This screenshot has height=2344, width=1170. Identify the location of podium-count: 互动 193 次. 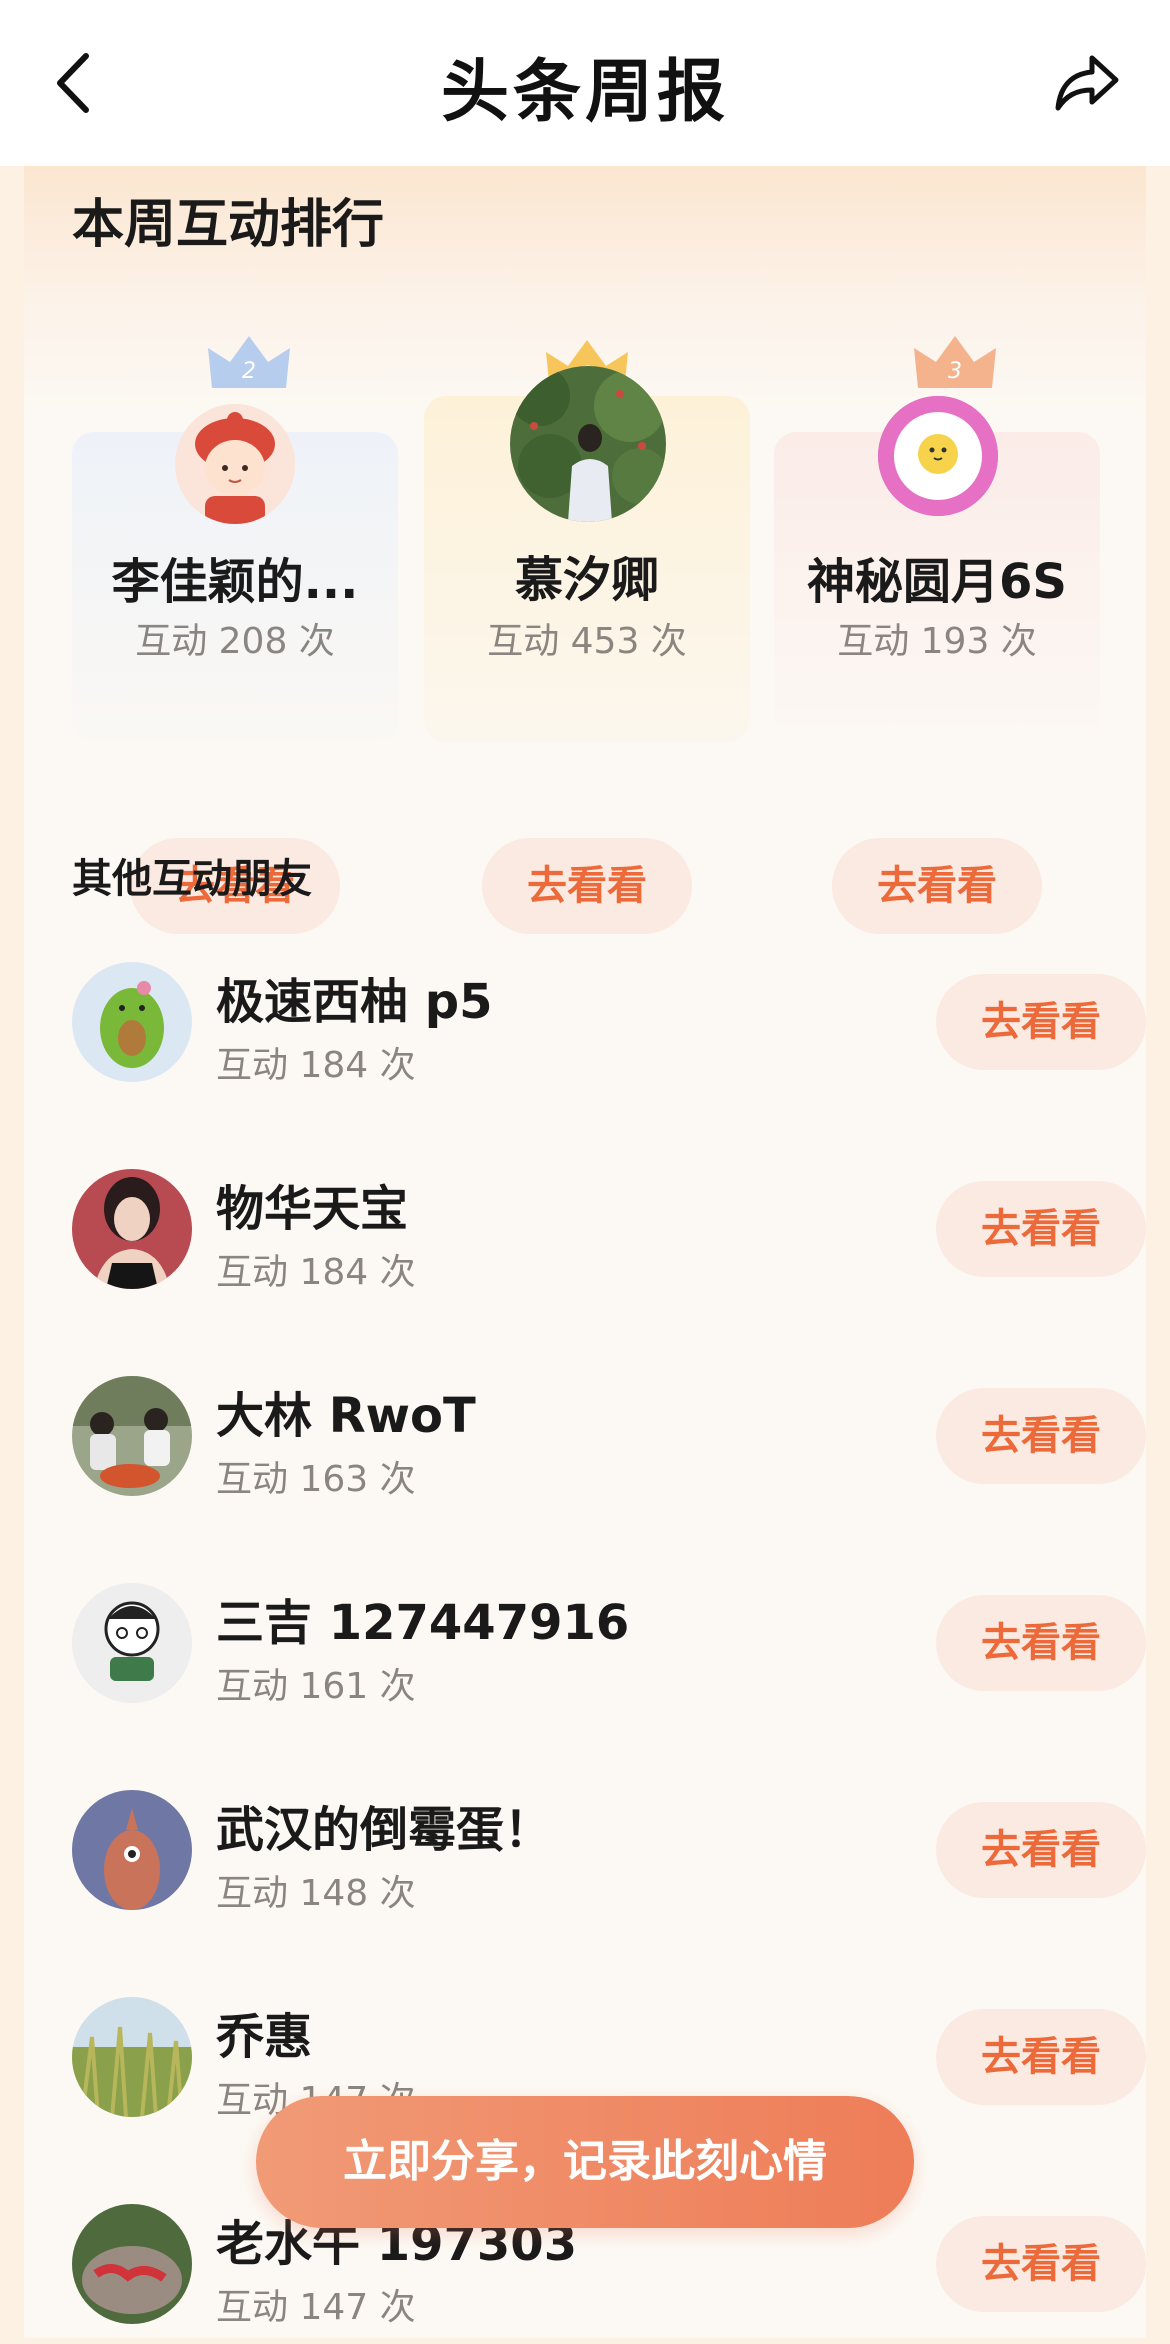
(937, 641).